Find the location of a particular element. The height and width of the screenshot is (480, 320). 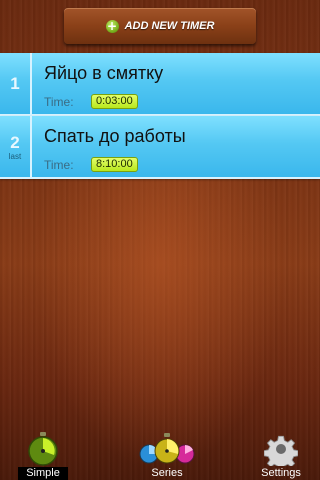

timer-index-number: 1 is located at coordinates (15, 83).